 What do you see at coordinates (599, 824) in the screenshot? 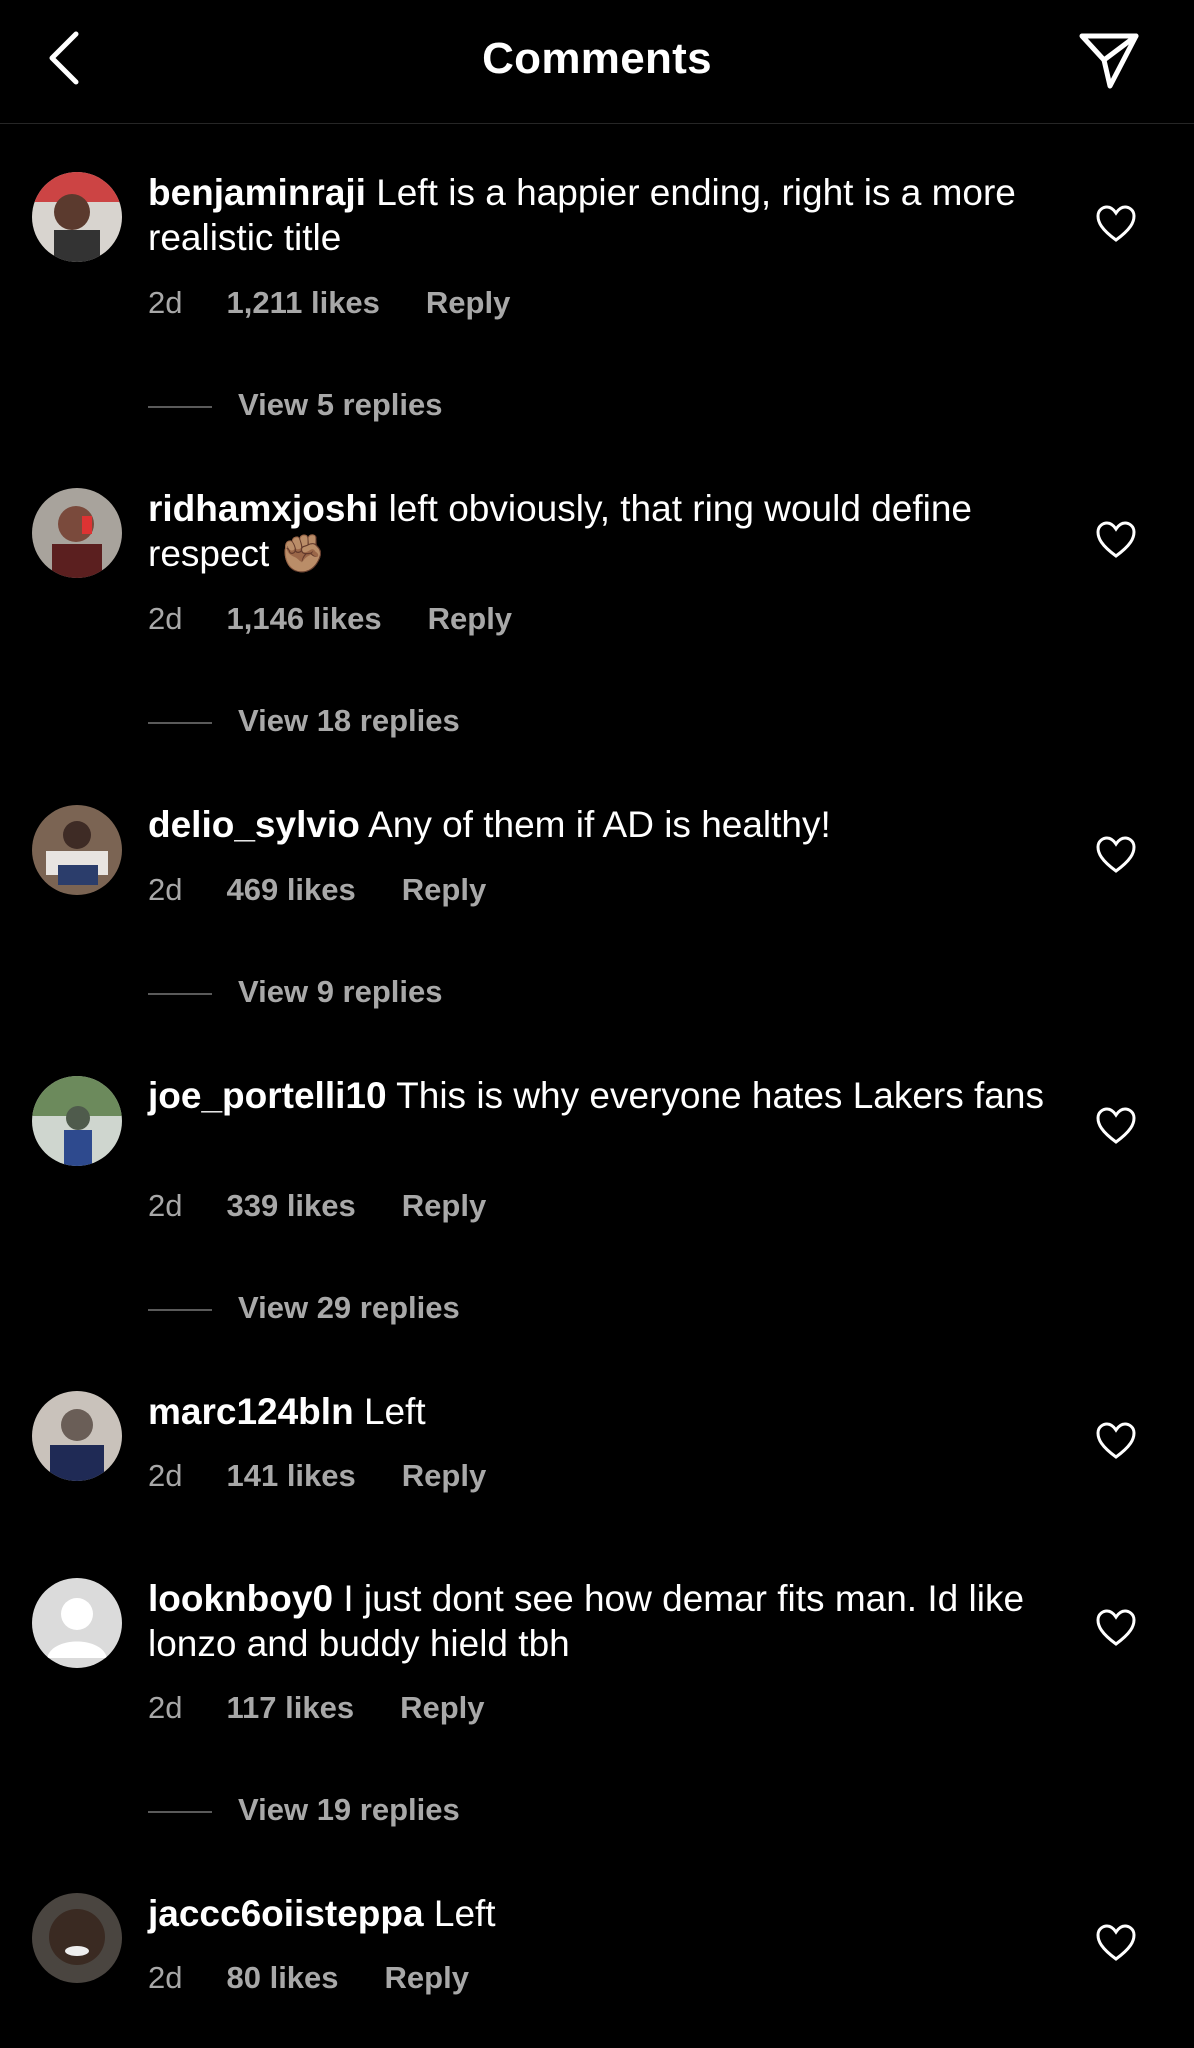
I see `comment-text: Any of them if AD is healthy!` at bounding box center [599, 824].